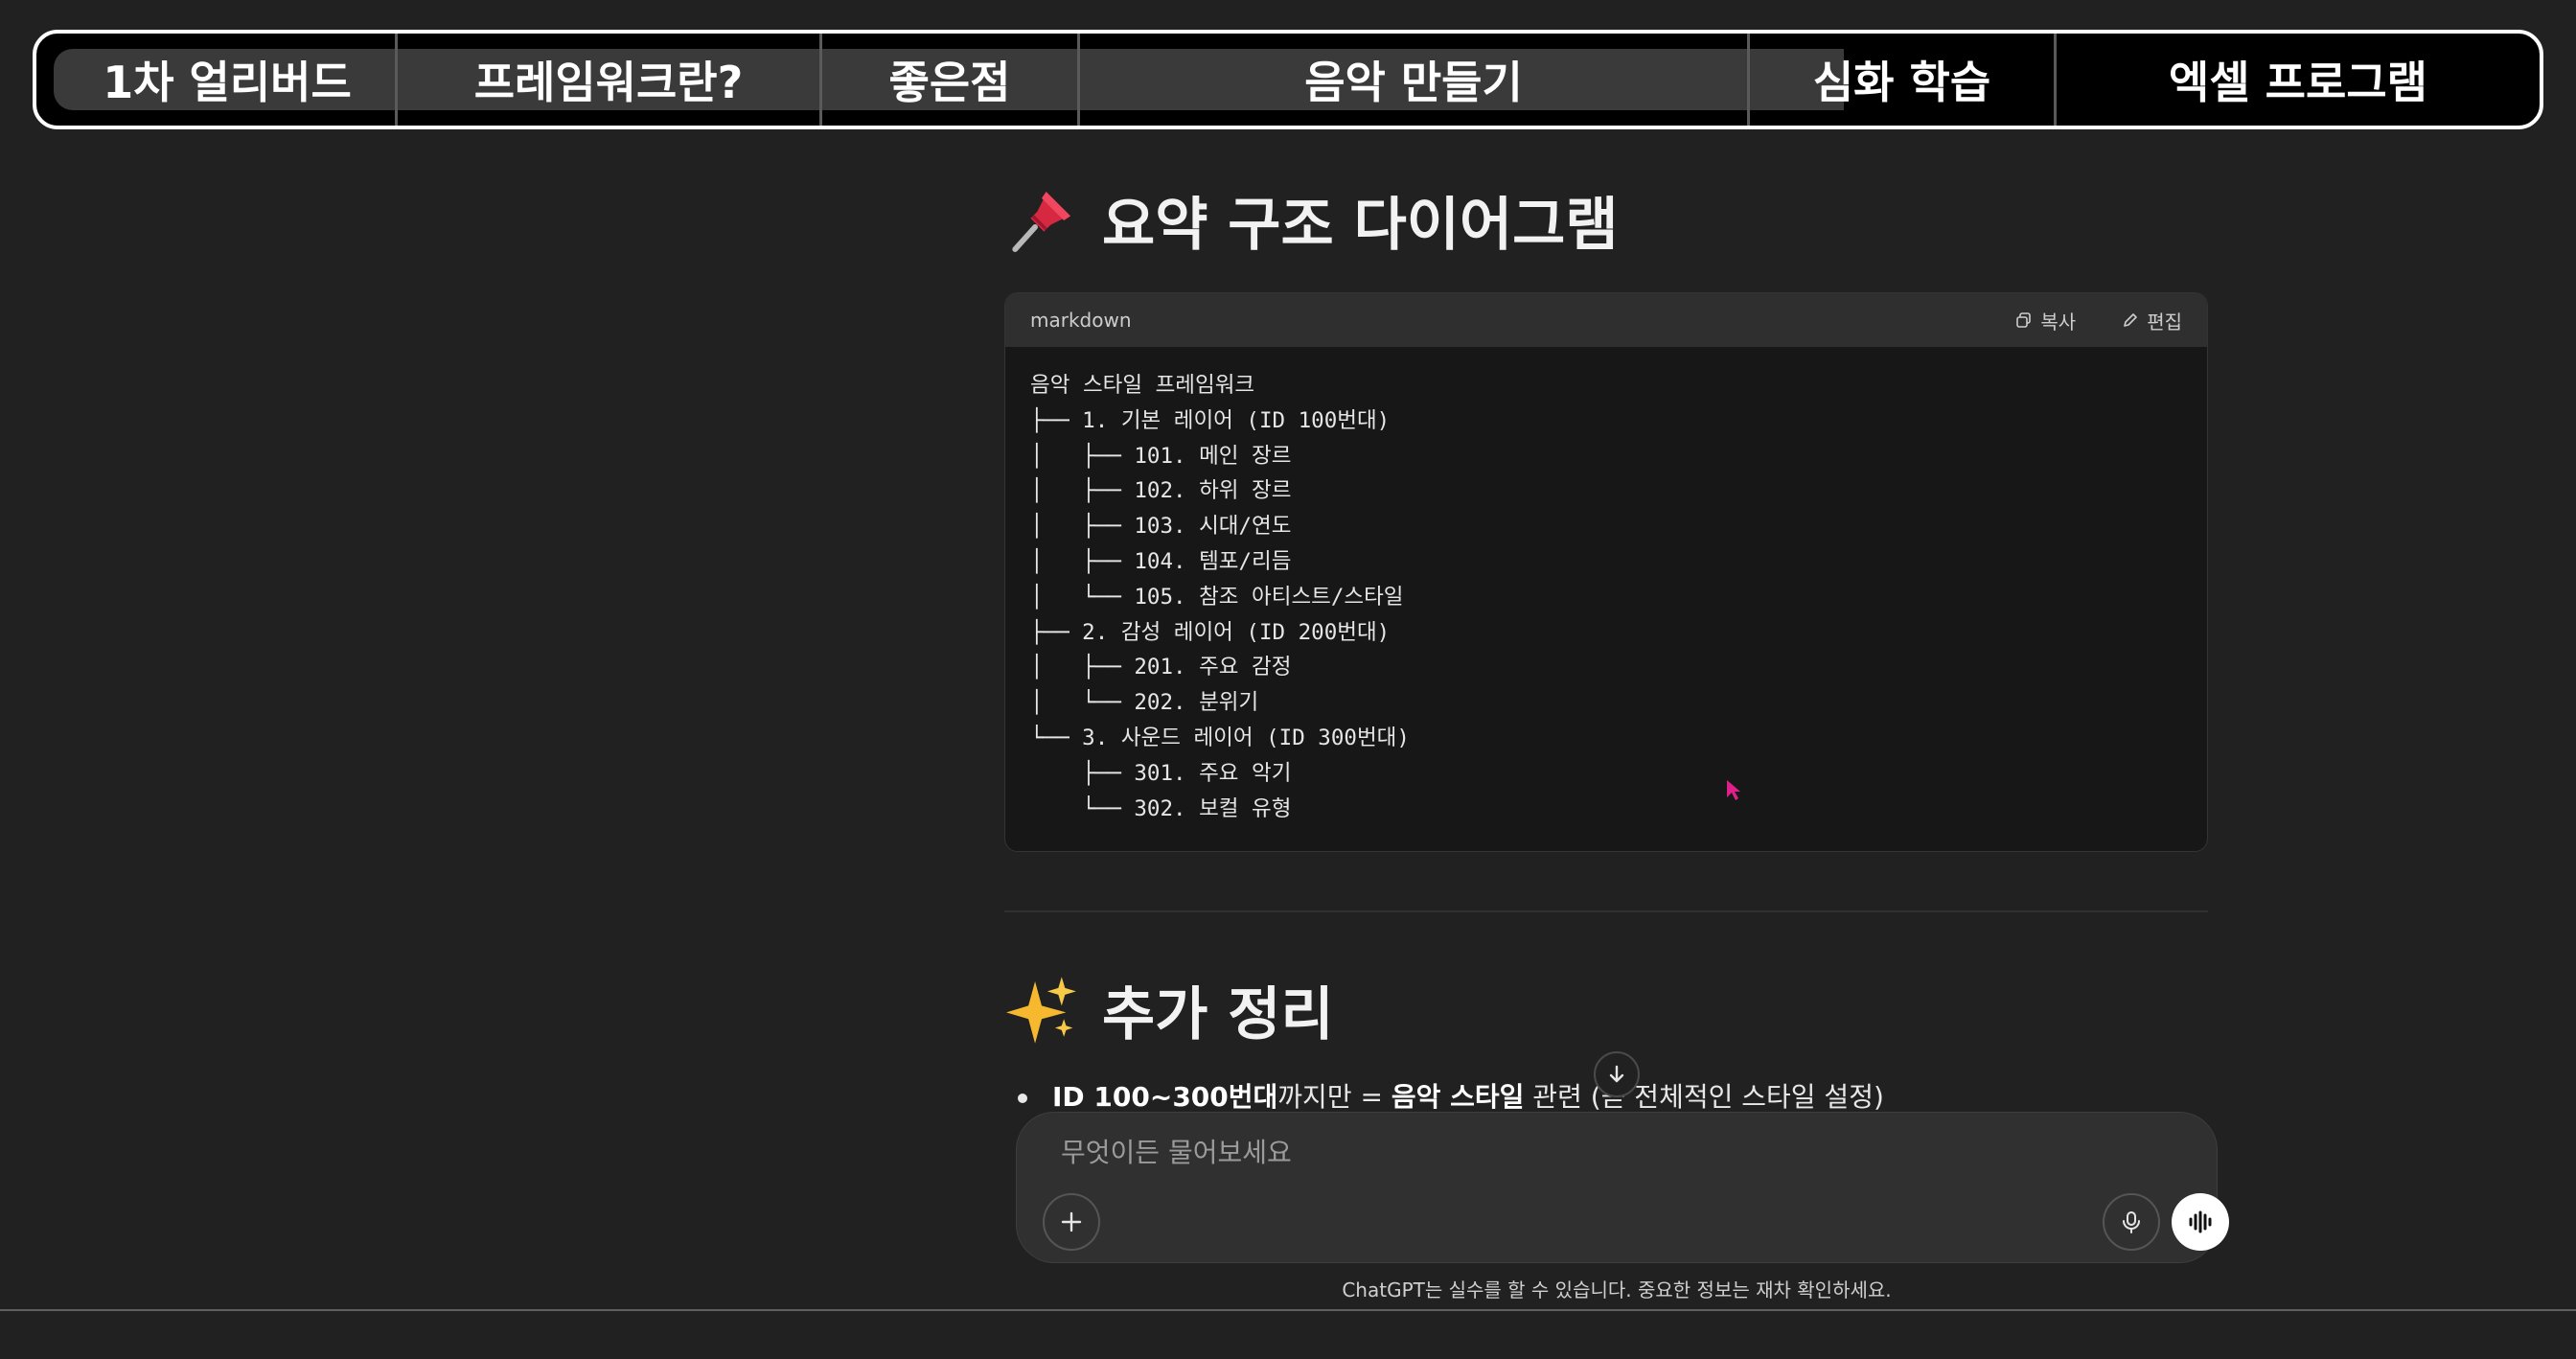 The image size is (2576, 1359). What do you see at coordinates (608, 80) in the screenshot?
I see `tab-framework: 프레임워크란?` at bounding box center [608, 80].